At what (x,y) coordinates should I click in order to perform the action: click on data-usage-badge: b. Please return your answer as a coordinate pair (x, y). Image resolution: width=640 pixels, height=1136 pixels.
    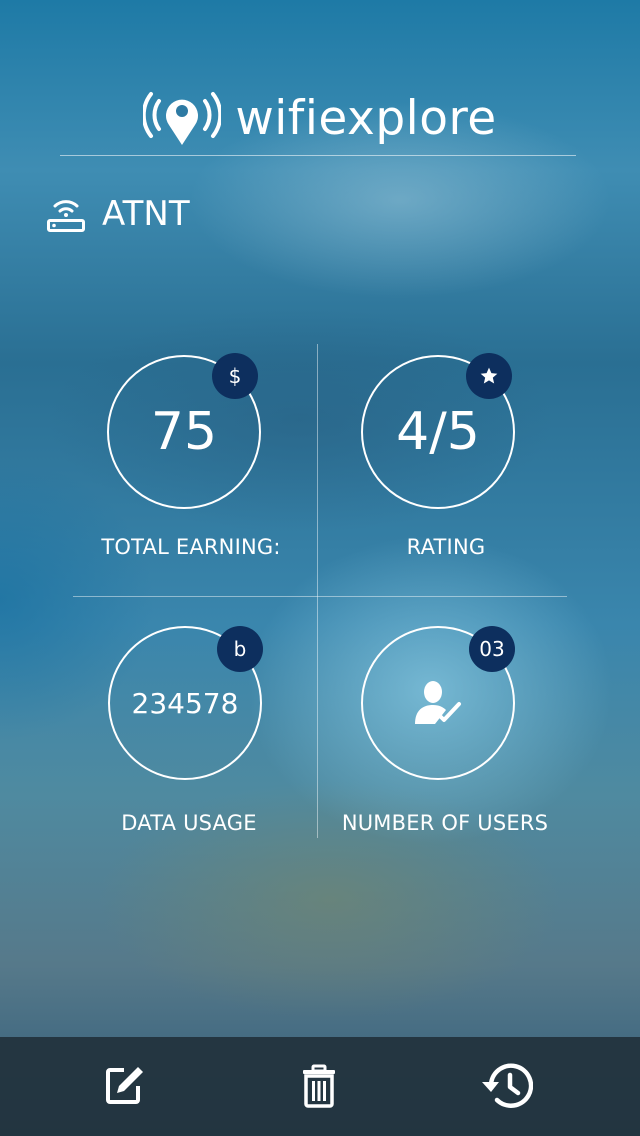
    Looking at the image, I should click on (240, 649).